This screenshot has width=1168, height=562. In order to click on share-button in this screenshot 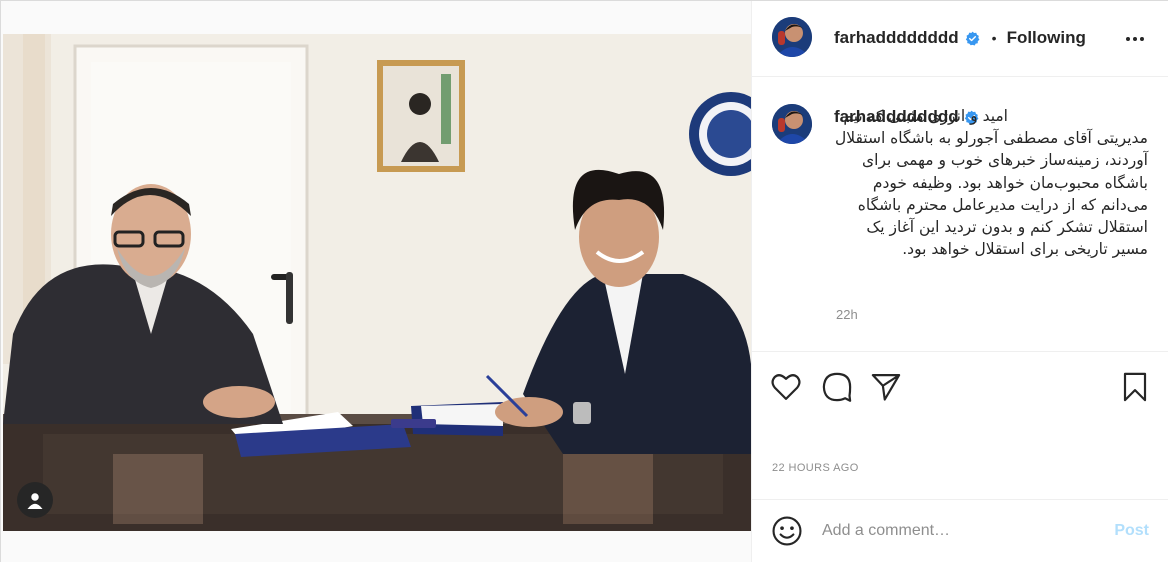, I will do `click(886, 387)`.